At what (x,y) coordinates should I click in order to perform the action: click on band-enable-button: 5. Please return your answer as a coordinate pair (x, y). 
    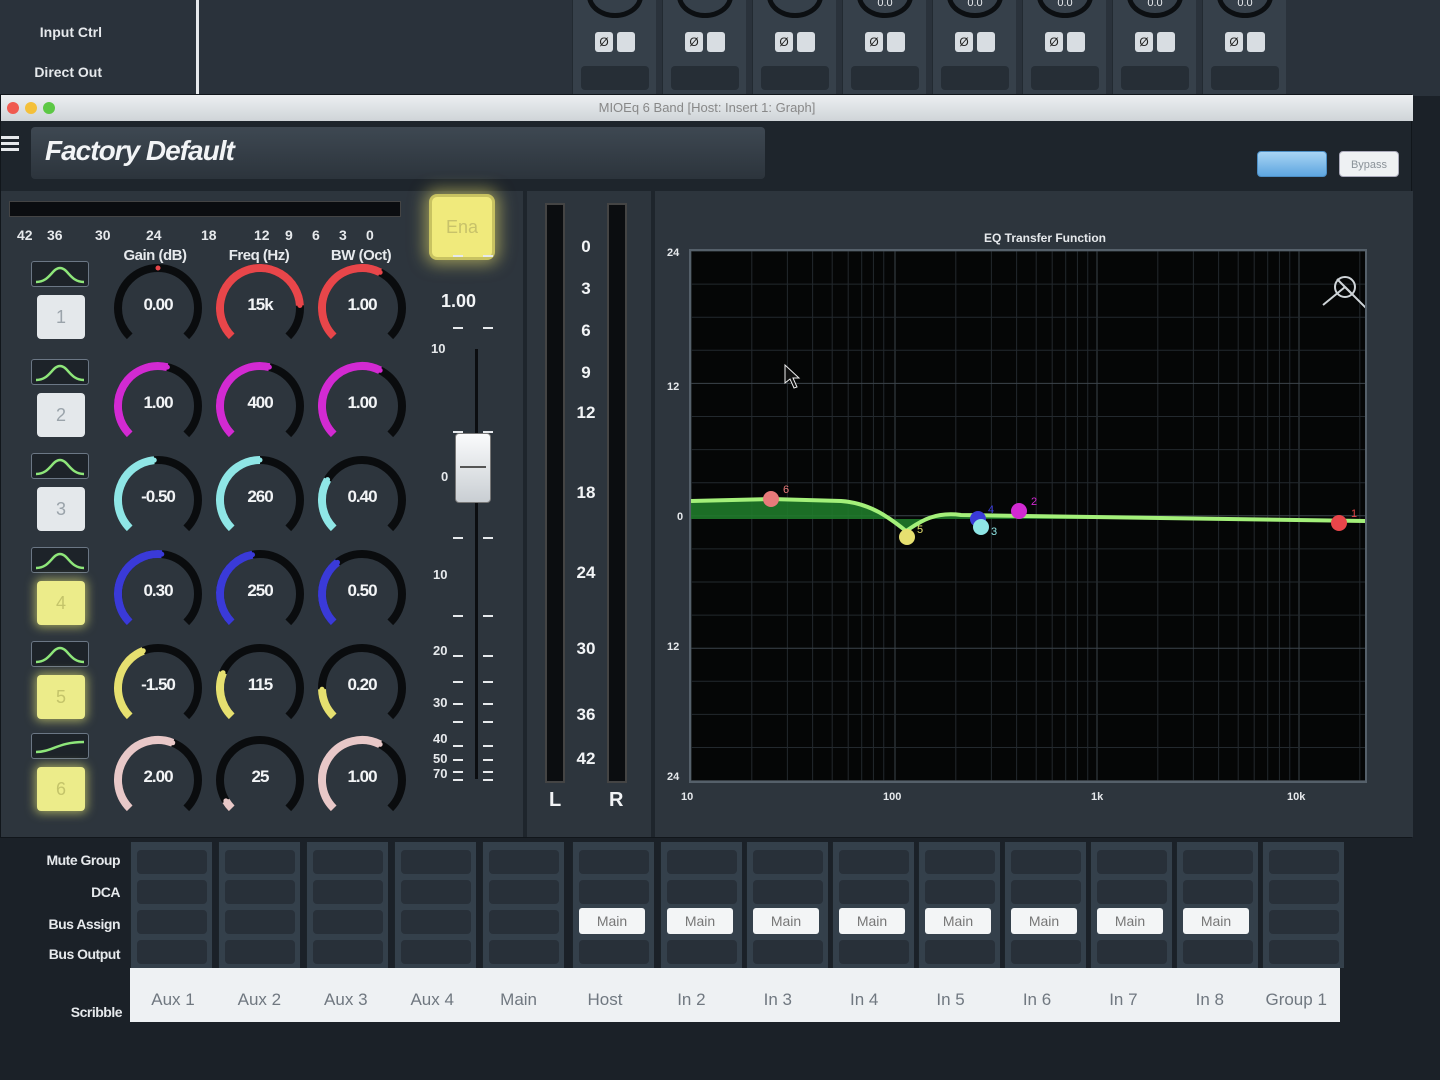
    Looking at the image, I should click on (61, 697).